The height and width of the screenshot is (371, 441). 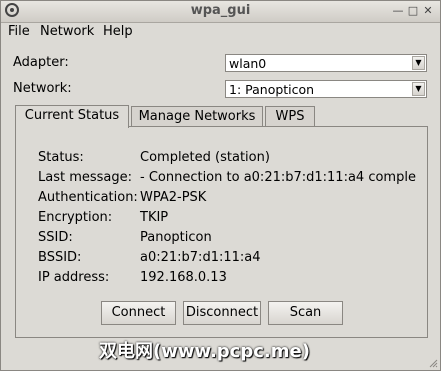 I want to click on window-title: wpa_gui, so click(x=220, y=10).